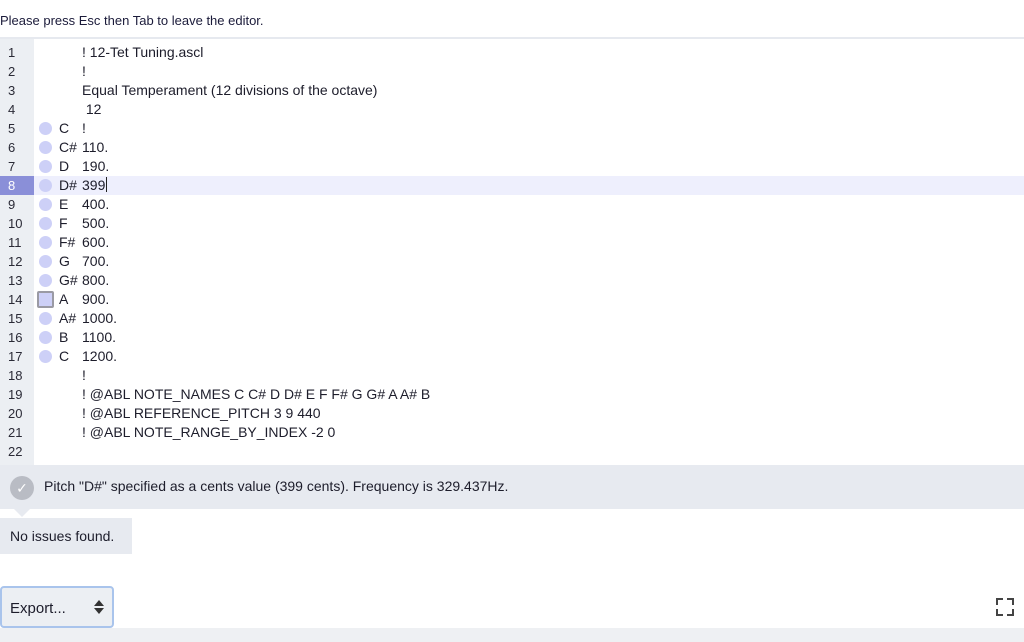 The width and height of the screenshot is (1024, 642). Describe the element at coordinates (512, 451) in the screenshot. I see `editor-line: 22` at that location.